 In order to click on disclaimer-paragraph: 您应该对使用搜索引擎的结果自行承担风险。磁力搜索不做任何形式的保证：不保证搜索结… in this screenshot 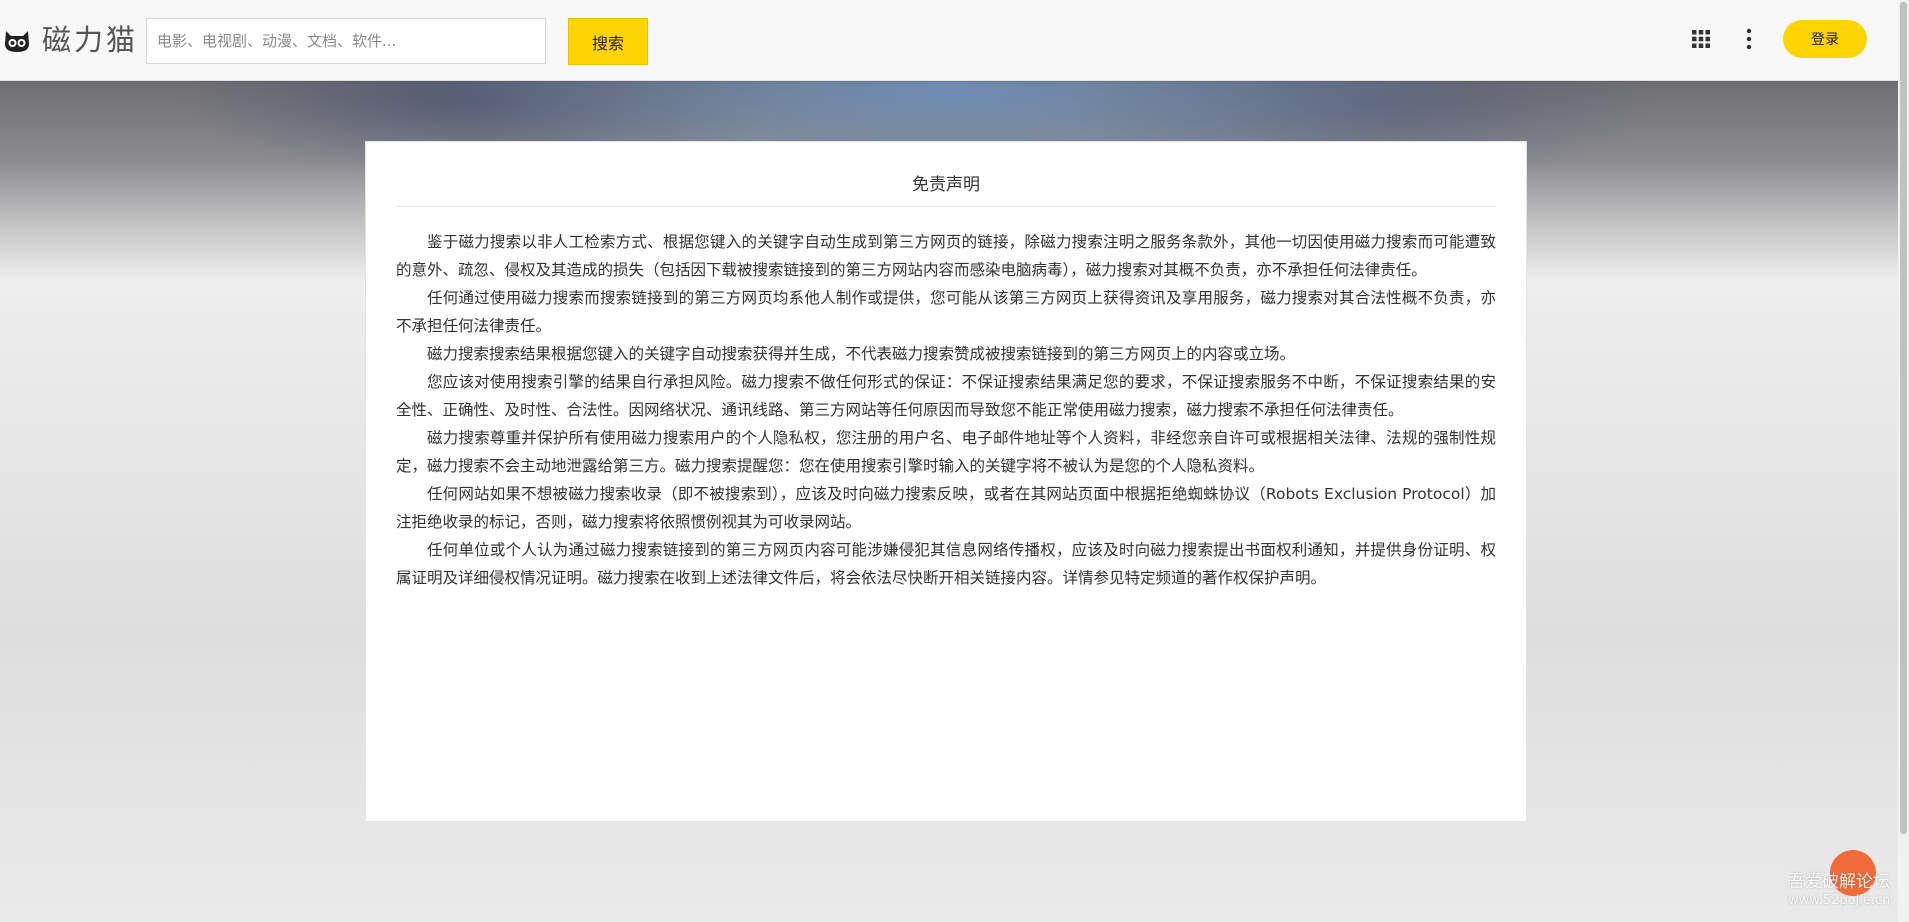, I will do `click(946, 396)`.